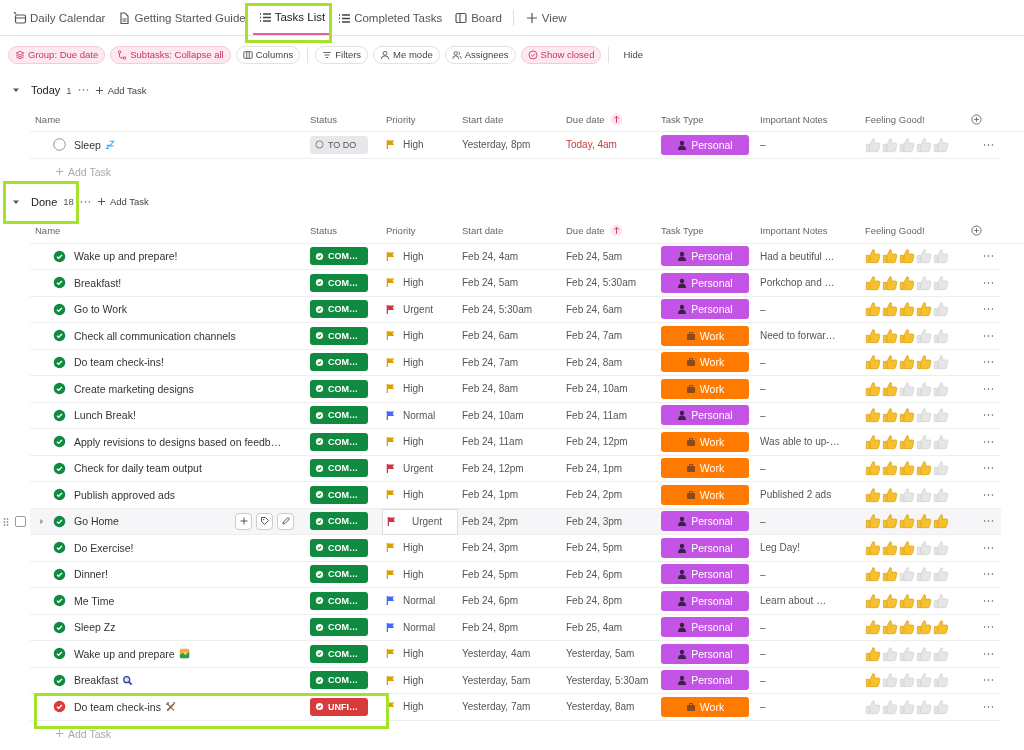 The height and width of the screenshot is (750, 1024). I want to click on task-name: Check all communication channels, so click(155, 335).